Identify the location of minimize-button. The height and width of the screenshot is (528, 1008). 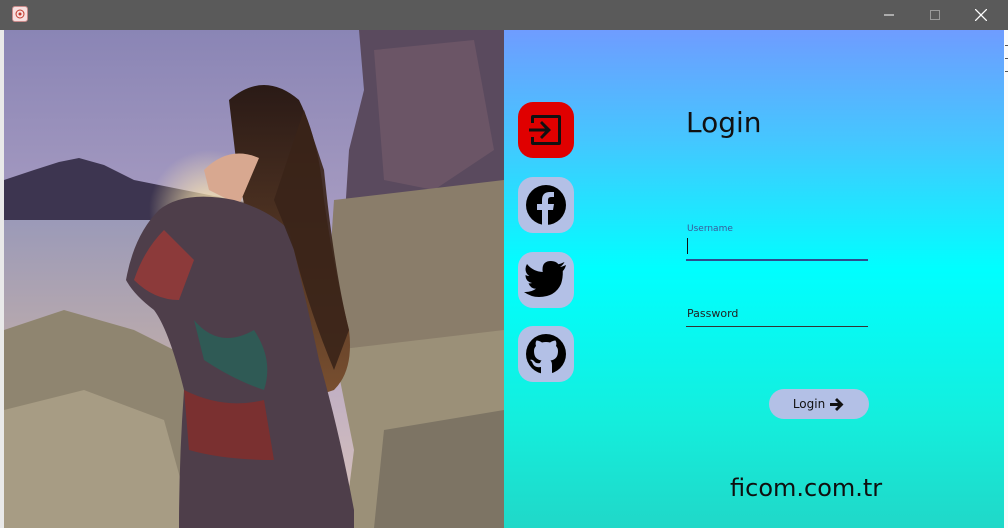
(889, 15).